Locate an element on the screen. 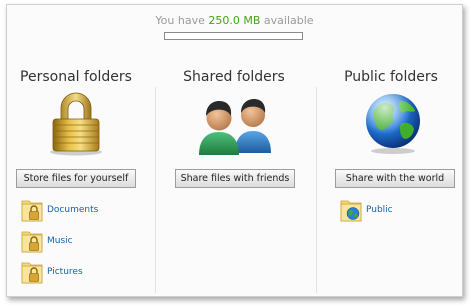  quota-progress-bar is located at coordinates (233, 36).